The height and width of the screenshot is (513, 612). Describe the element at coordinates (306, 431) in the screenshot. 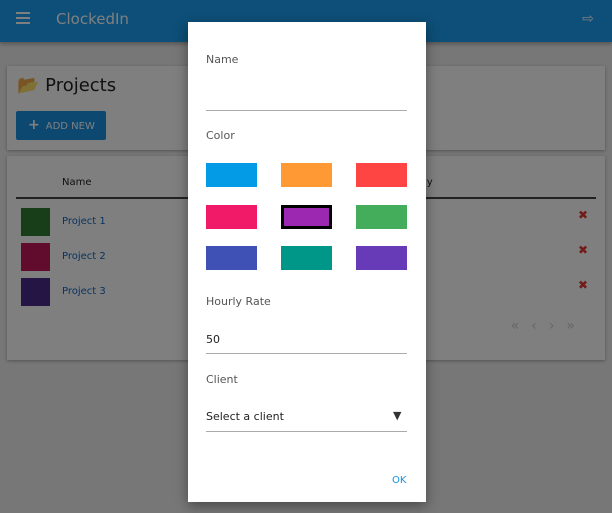

I see `client-underline` at that location.